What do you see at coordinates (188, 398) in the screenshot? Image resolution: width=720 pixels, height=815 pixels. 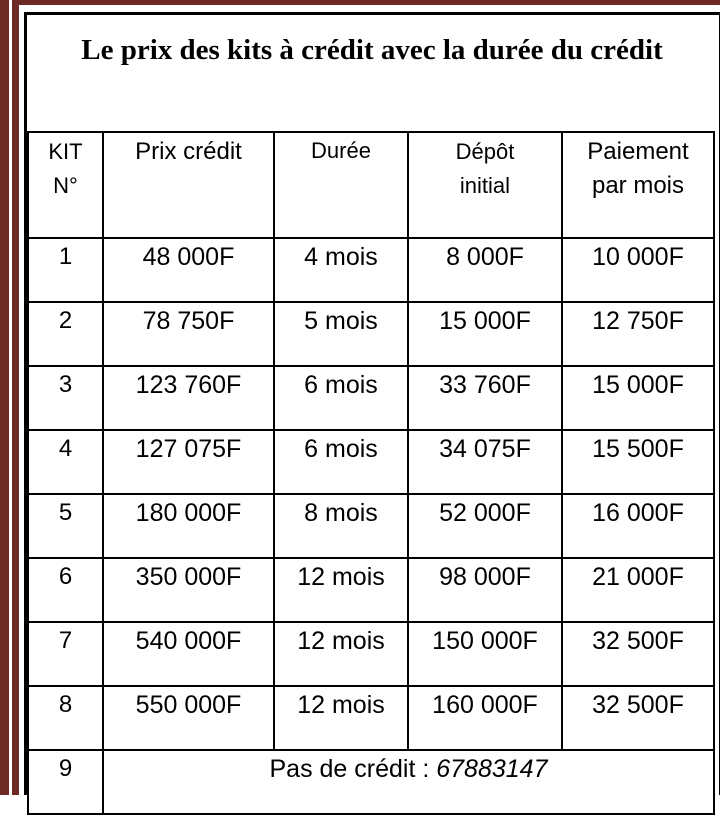 I see `cell-prix: 123 760F` at bounding box center [188, 398].